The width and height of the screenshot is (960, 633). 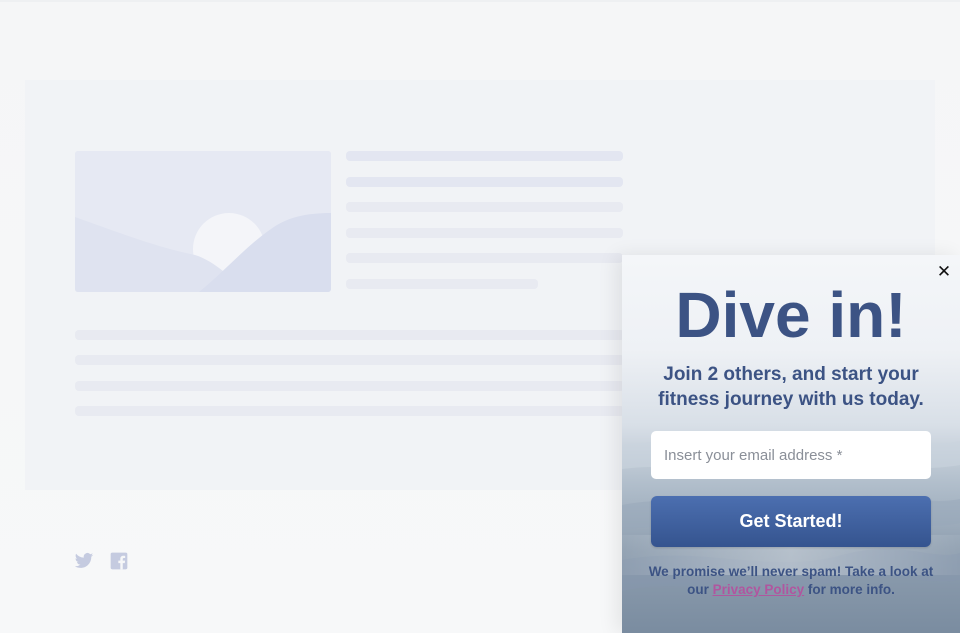 I want to click on landscape-icon, so click(x=203, y=221).